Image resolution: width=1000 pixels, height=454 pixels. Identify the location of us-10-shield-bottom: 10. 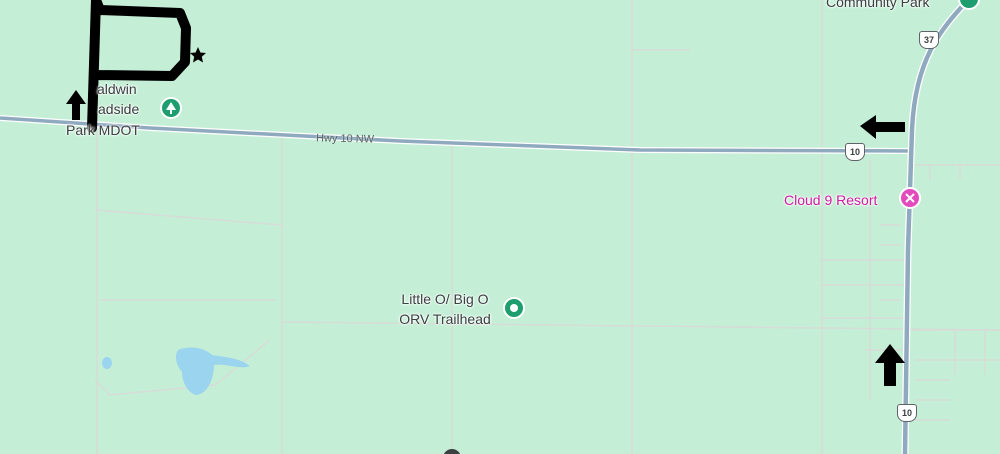
(907, 413).